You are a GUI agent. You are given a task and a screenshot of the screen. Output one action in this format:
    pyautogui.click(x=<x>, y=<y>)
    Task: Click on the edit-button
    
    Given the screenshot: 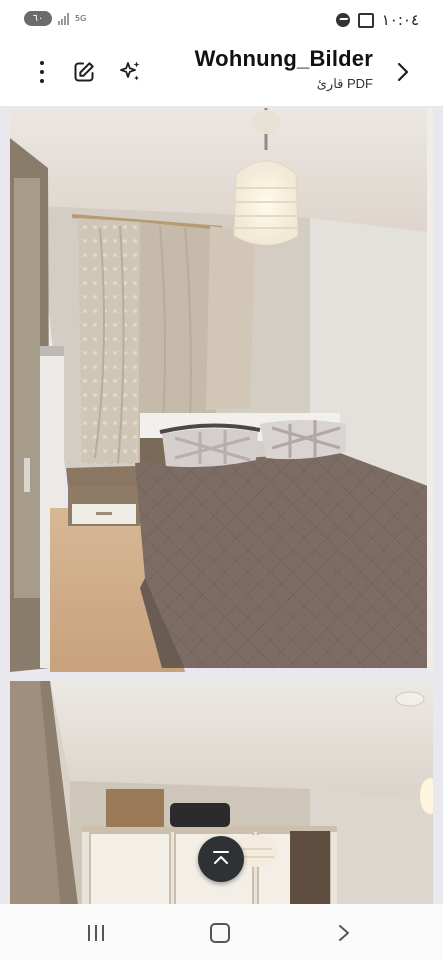 What is the action you would take?
    pyautogui.click(x=84, y=72)
    